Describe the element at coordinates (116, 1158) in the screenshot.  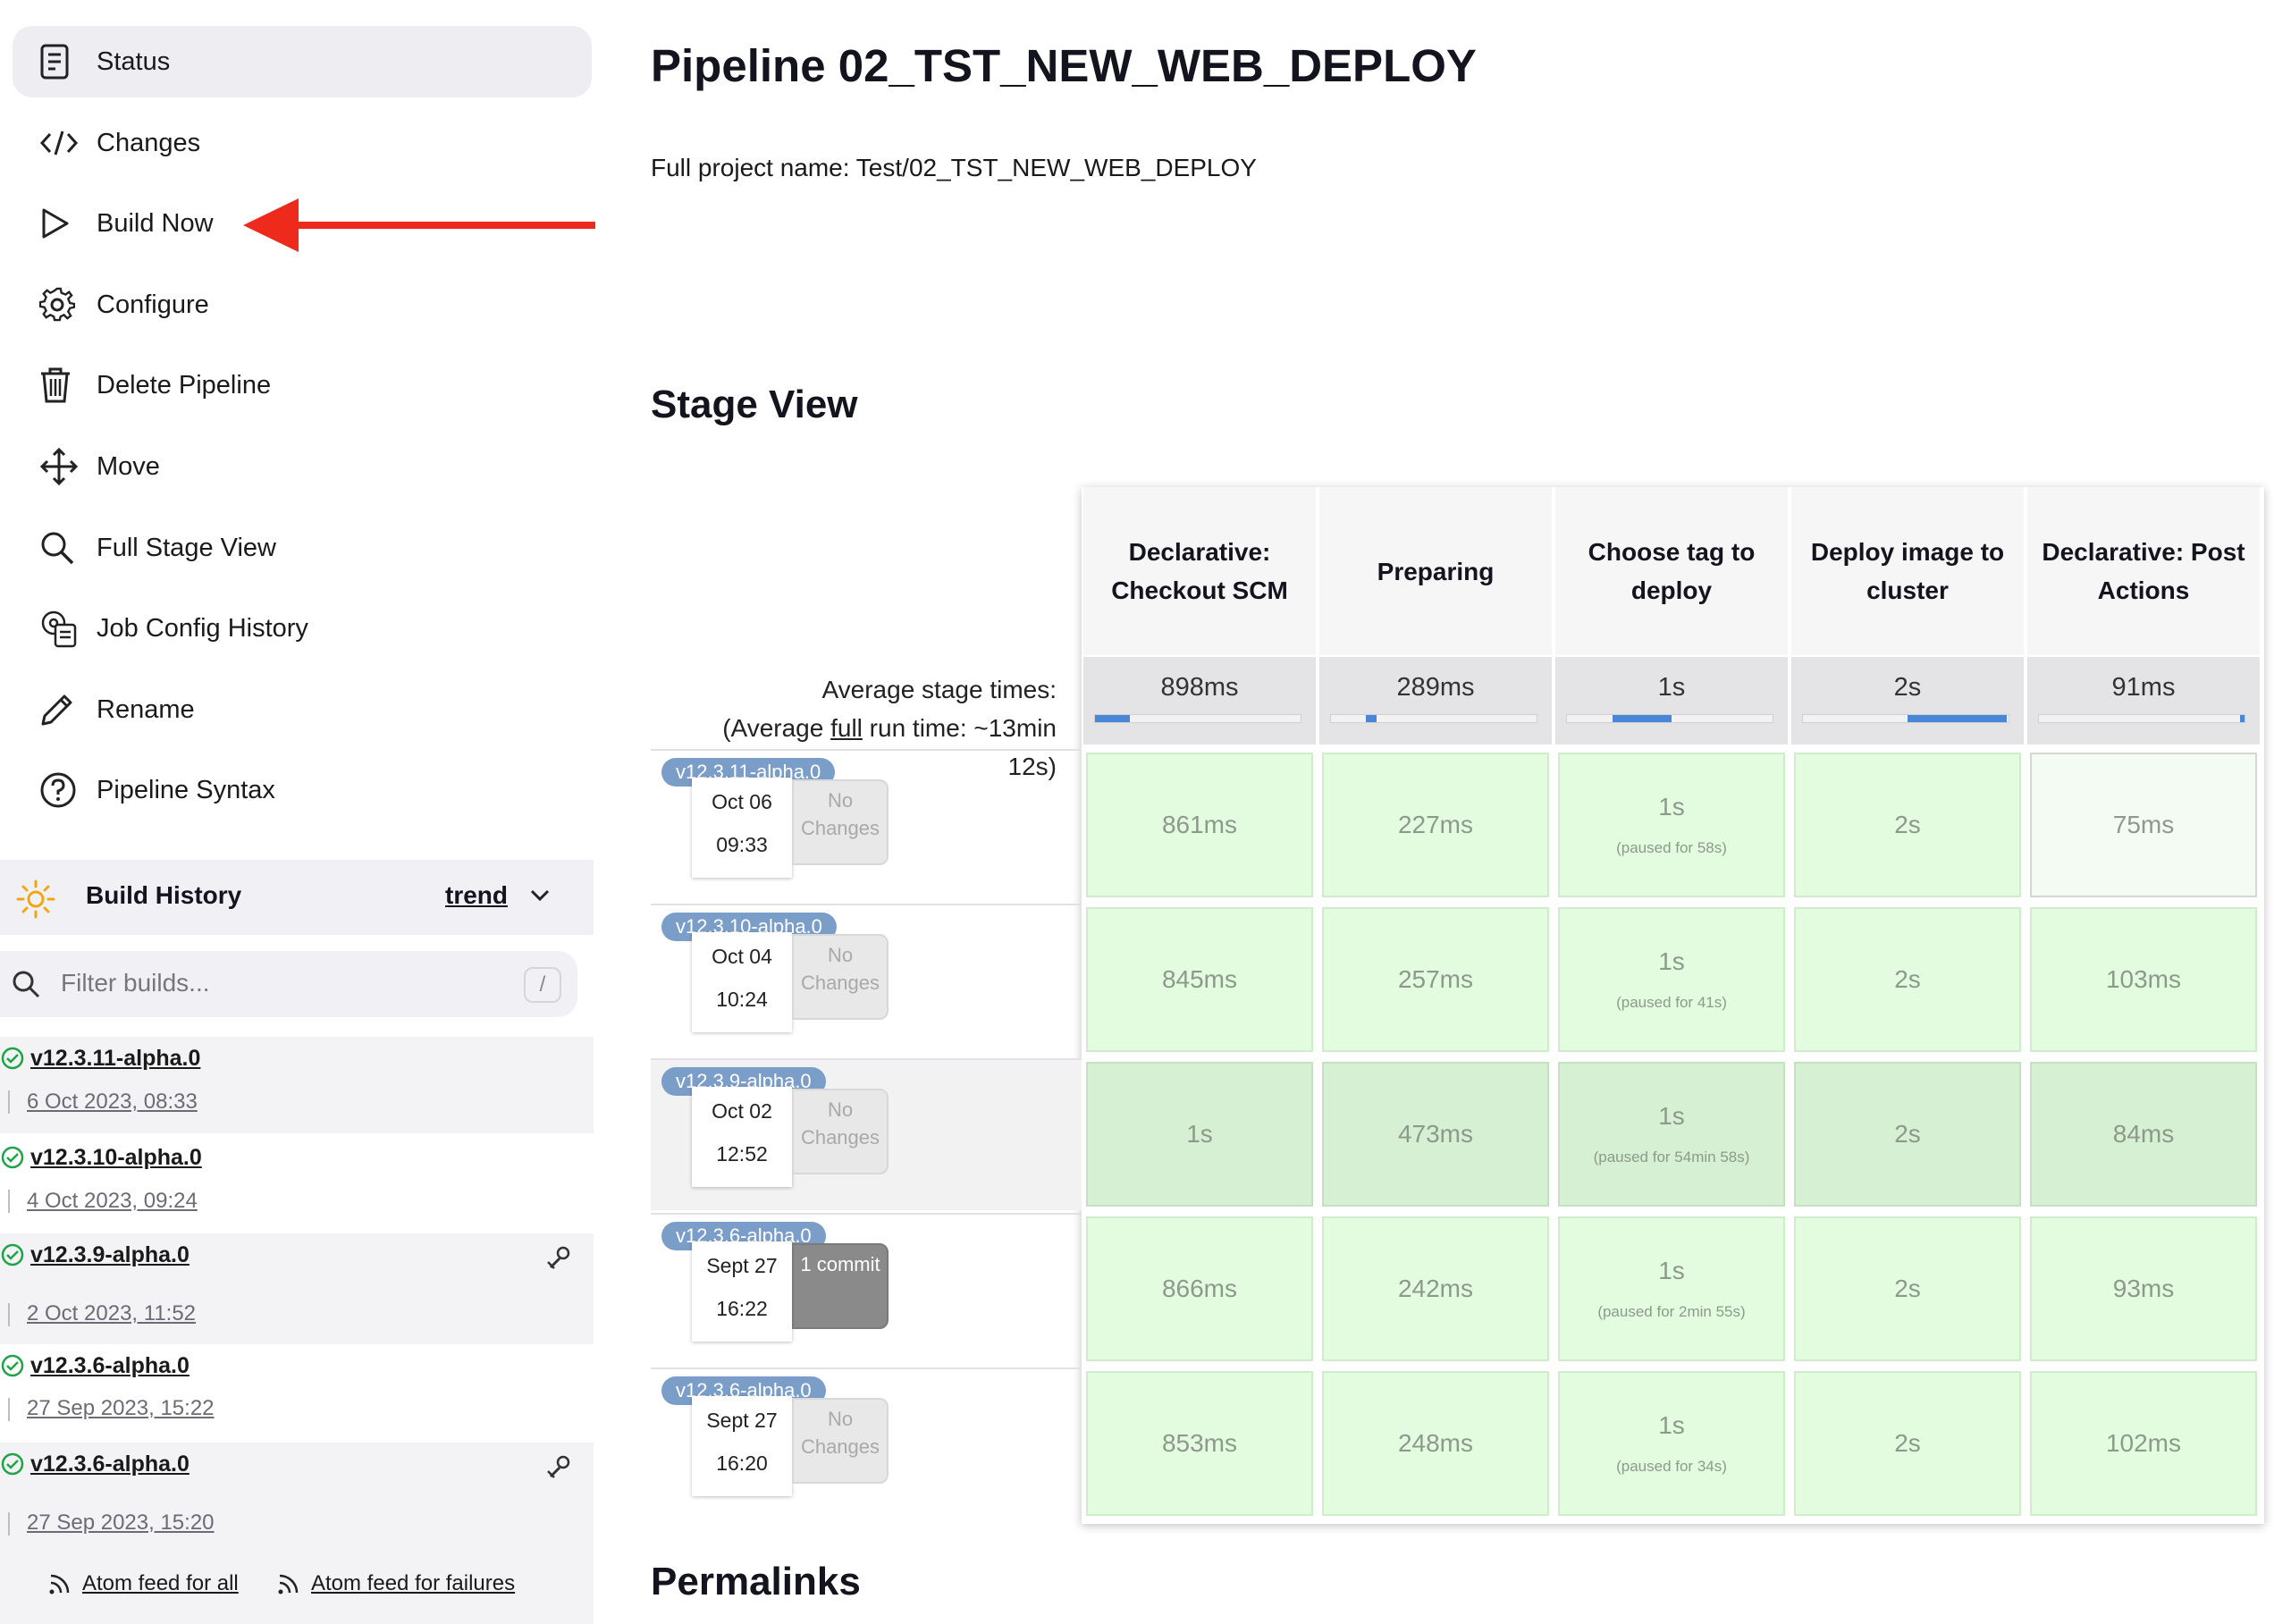
I see `build-name-link: v12.3.10-alpha.0` at that location.